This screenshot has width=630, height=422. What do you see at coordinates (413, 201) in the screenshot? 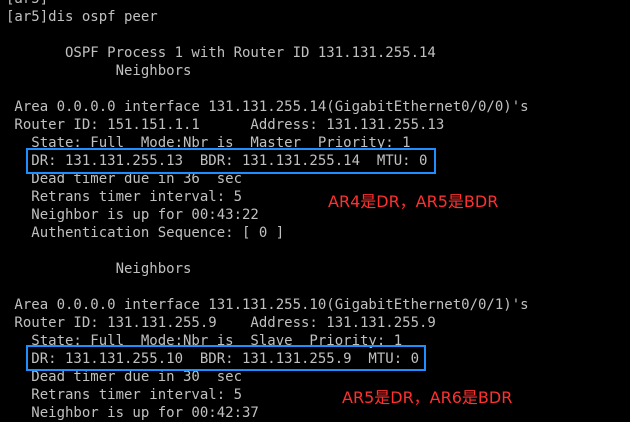
I see `dr-bdr-annotation: AR4是DR，AR5是BDR` at bounding box center [413, 201].